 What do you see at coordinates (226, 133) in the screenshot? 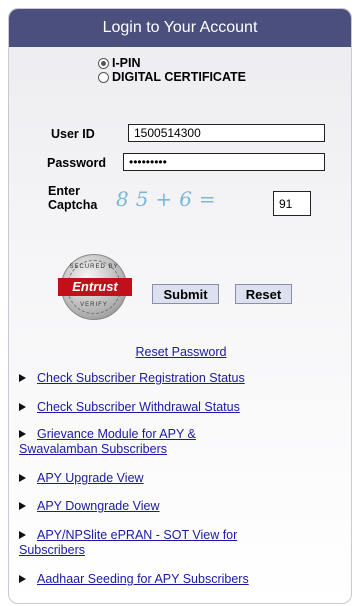
I see `user-id-input` at bounding box center [226, 133].